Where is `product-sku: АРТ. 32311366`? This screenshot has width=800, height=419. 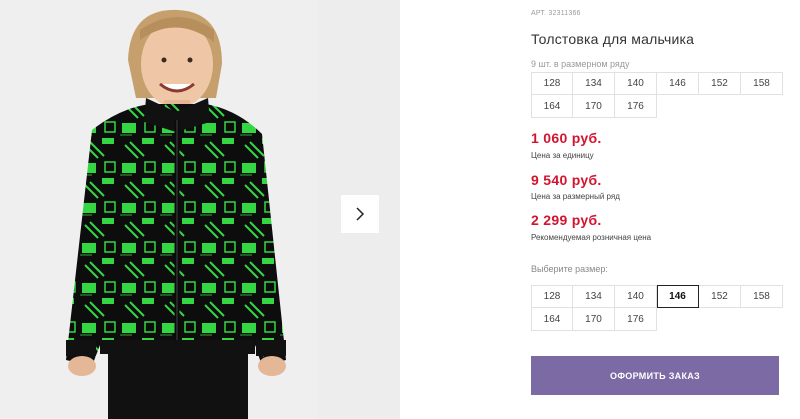 product-sku: АРТ. 32311366 is located at coordinates (556, 13).